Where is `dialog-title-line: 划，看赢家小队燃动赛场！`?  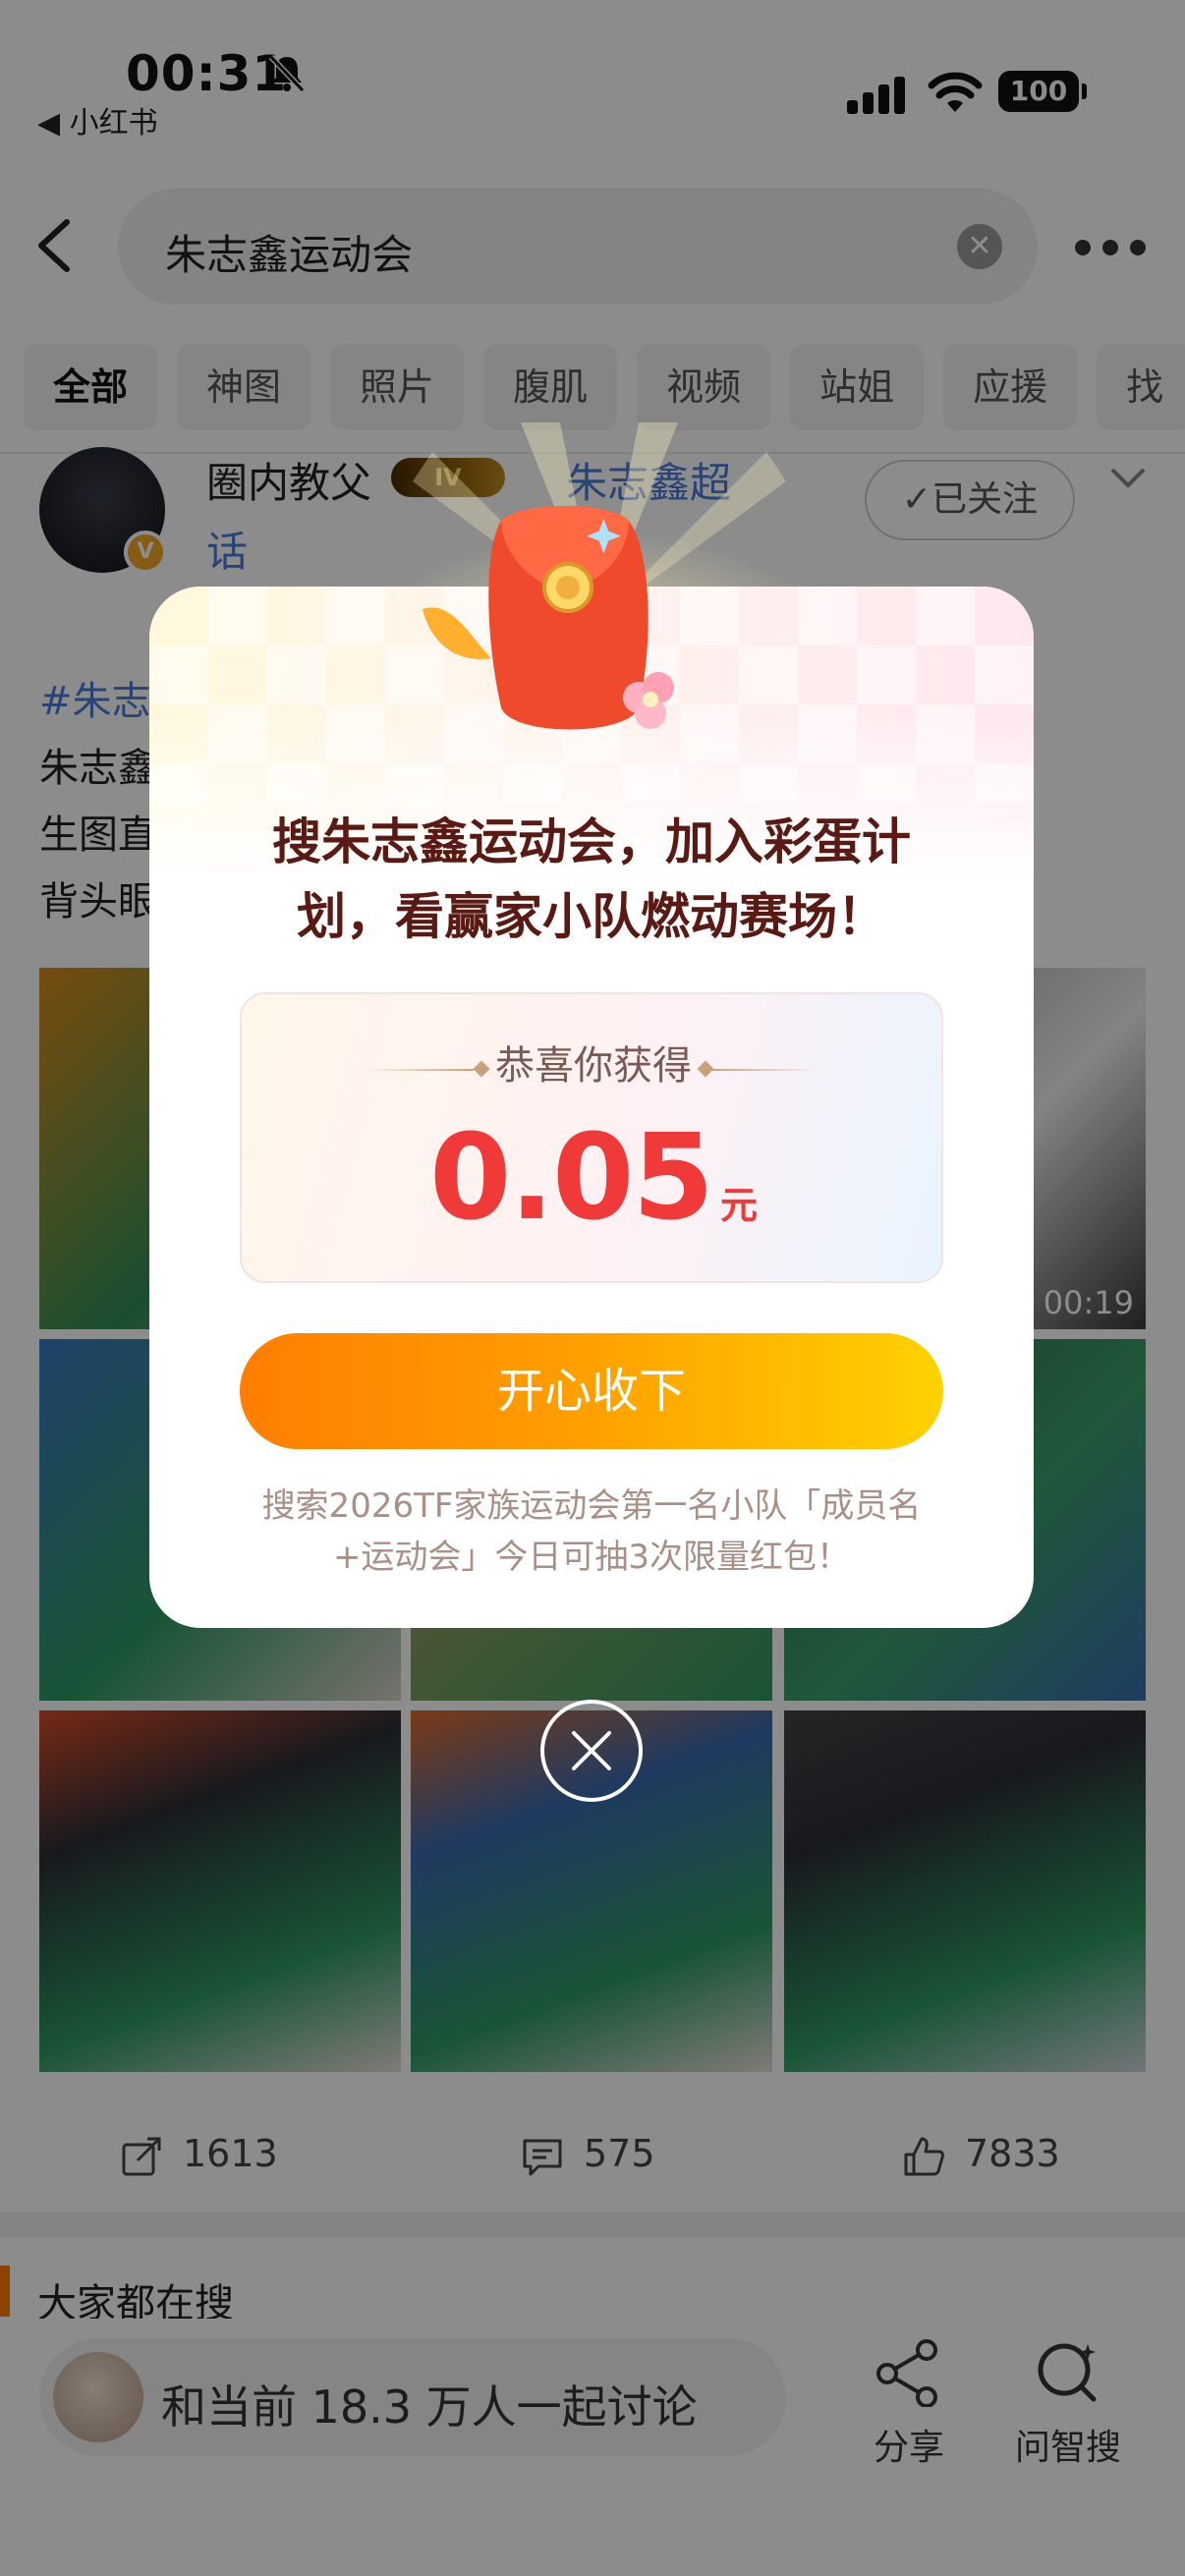 dialog-title-line: 划，看赢家小队燃动赛场！ is located at coordinates (592, 916).